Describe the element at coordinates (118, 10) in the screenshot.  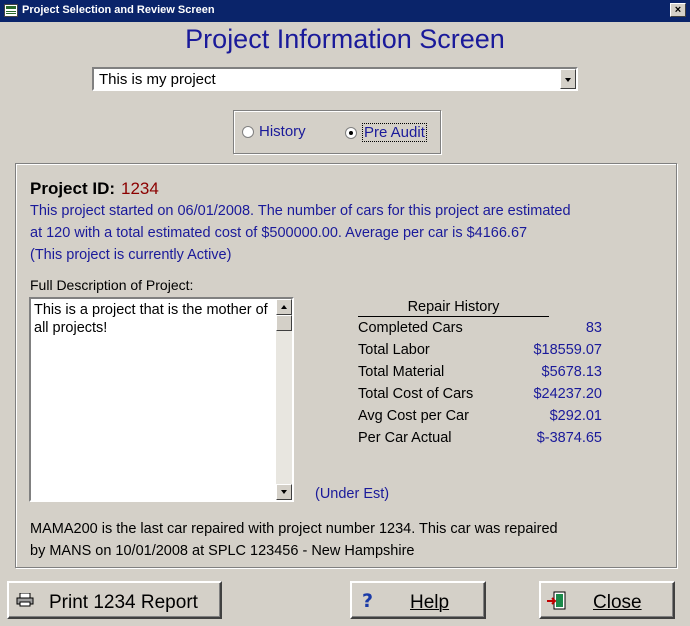
I see `window-title: Project Selection and Review Screen` at that location.